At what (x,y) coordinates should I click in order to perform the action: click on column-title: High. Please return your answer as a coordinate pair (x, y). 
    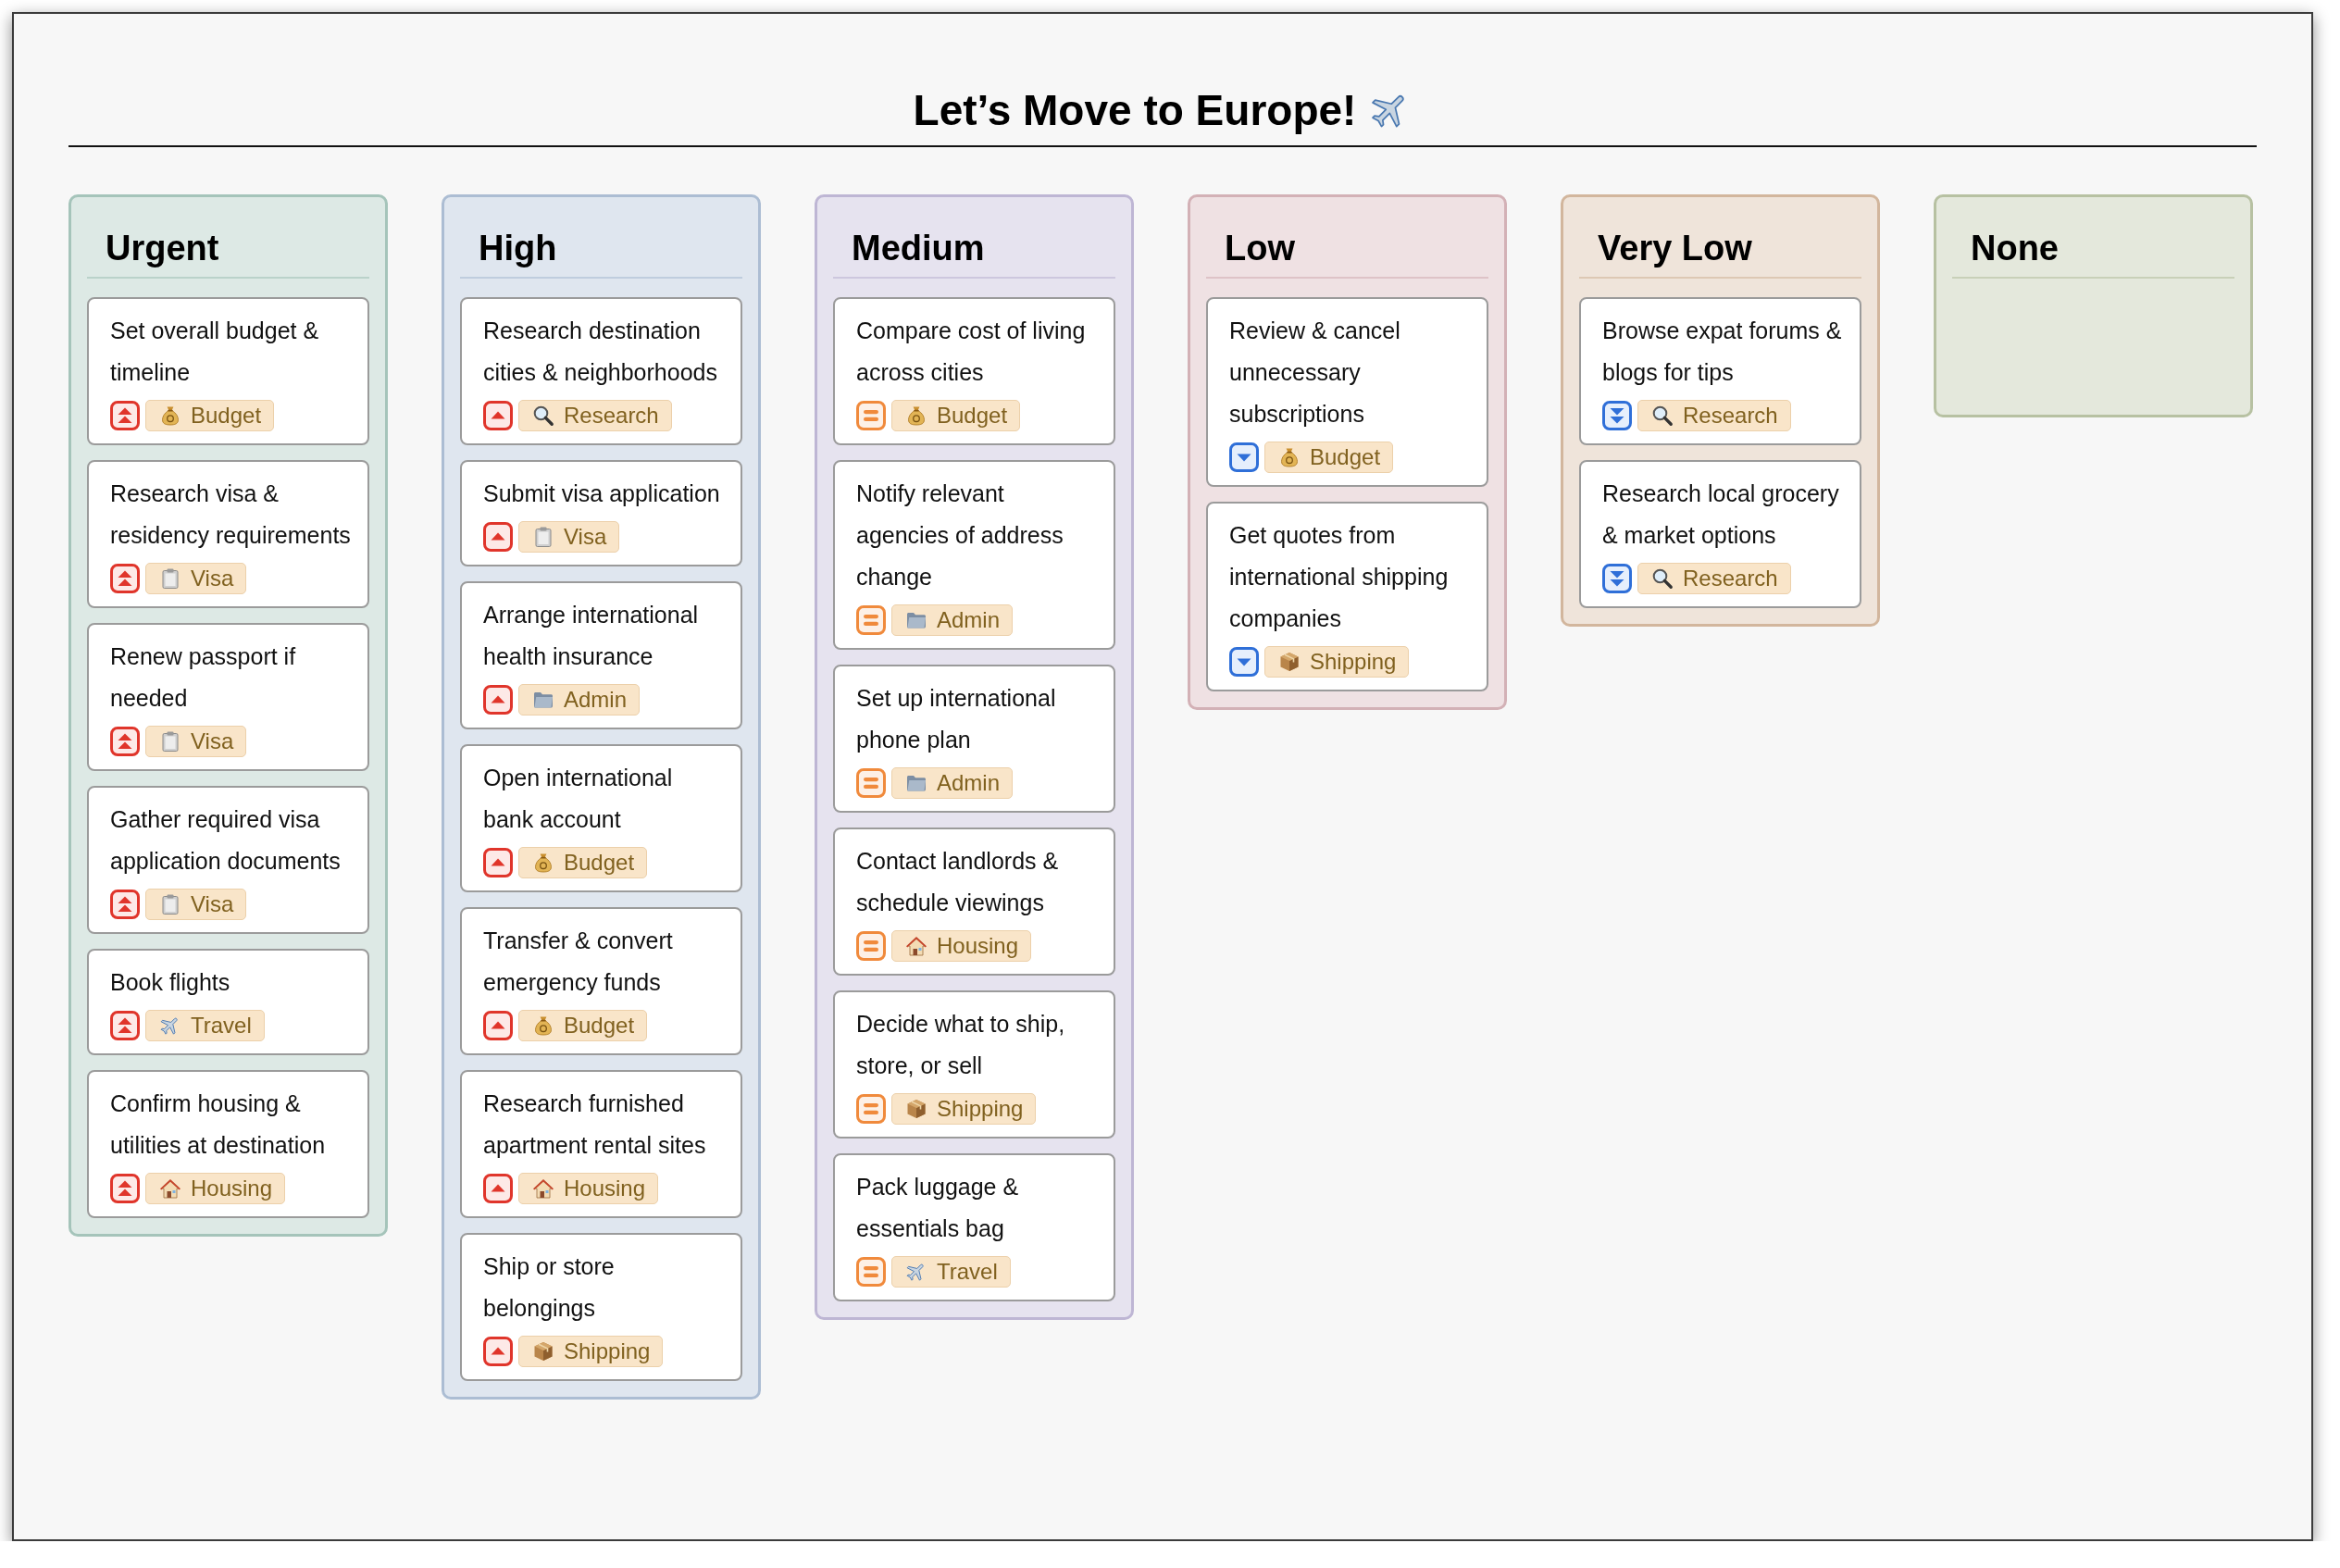
    Looking at the image, I should click on (601, 238).